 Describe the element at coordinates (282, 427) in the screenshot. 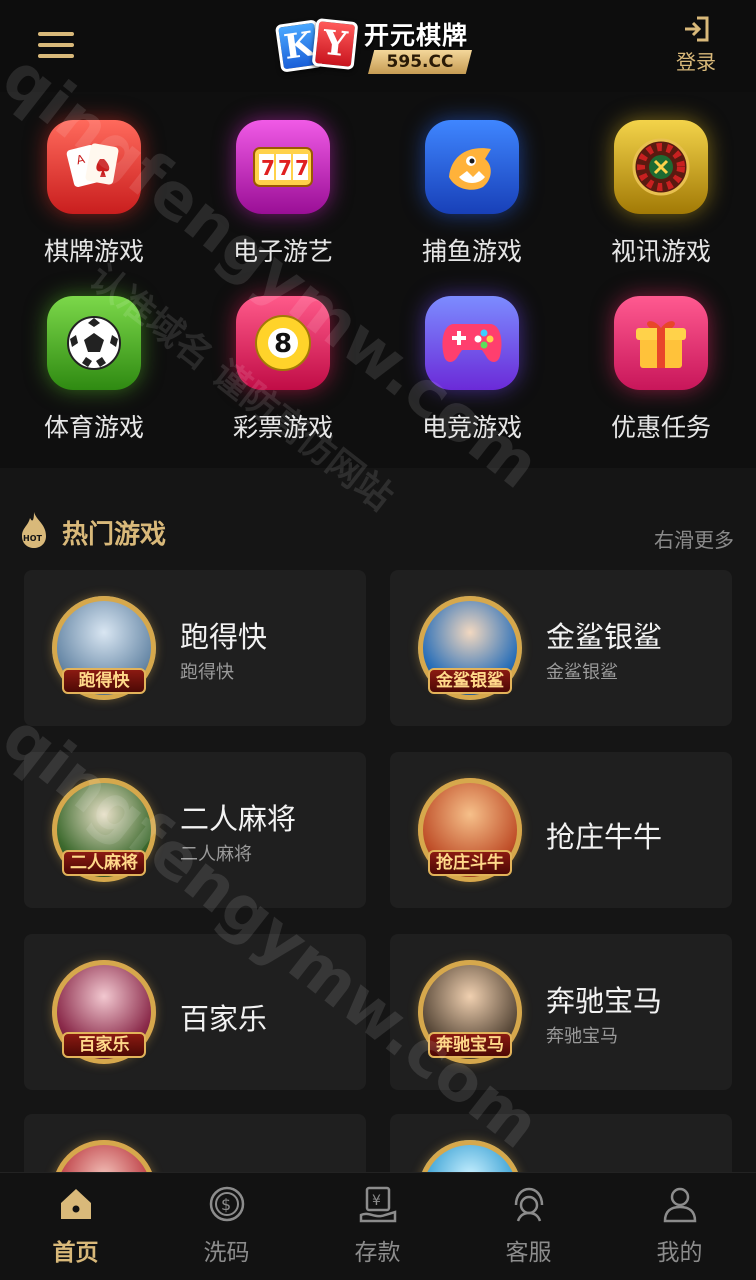

I see `category-label: 彩票游戏` at that location.